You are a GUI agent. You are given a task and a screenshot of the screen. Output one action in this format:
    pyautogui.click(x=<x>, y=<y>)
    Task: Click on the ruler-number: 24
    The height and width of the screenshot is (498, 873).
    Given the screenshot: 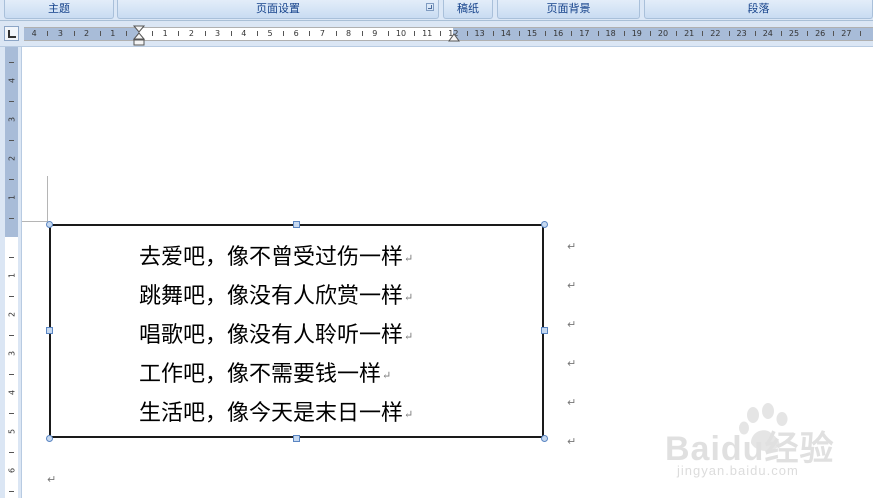 What is the action you would take?
    pyautogui.click(x=767, y=33)
    